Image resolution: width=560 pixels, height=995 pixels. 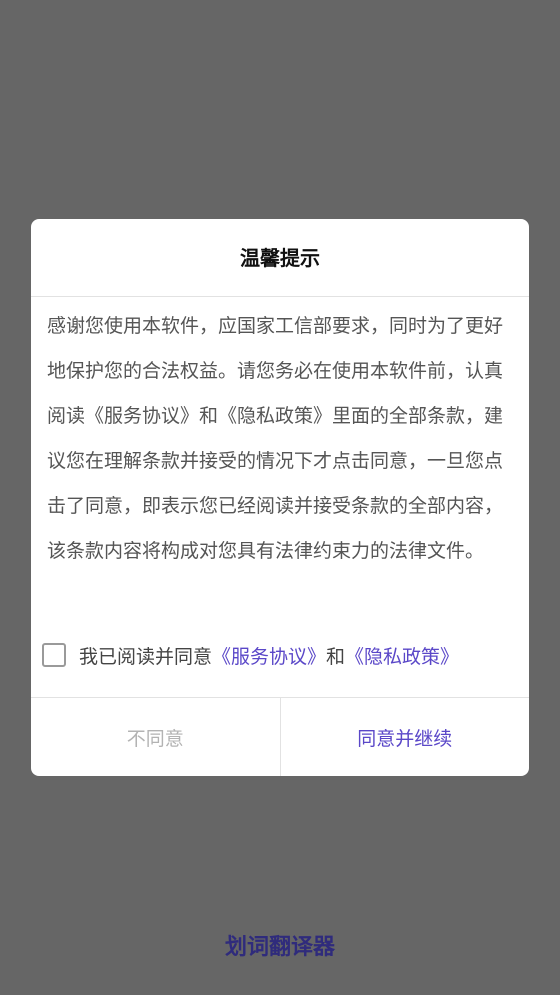 What do you see at coordinates (146, 656) in the screenshot?
I see `agreement-prefix: 我已阅读并同意` at bounding box center [146, 656].